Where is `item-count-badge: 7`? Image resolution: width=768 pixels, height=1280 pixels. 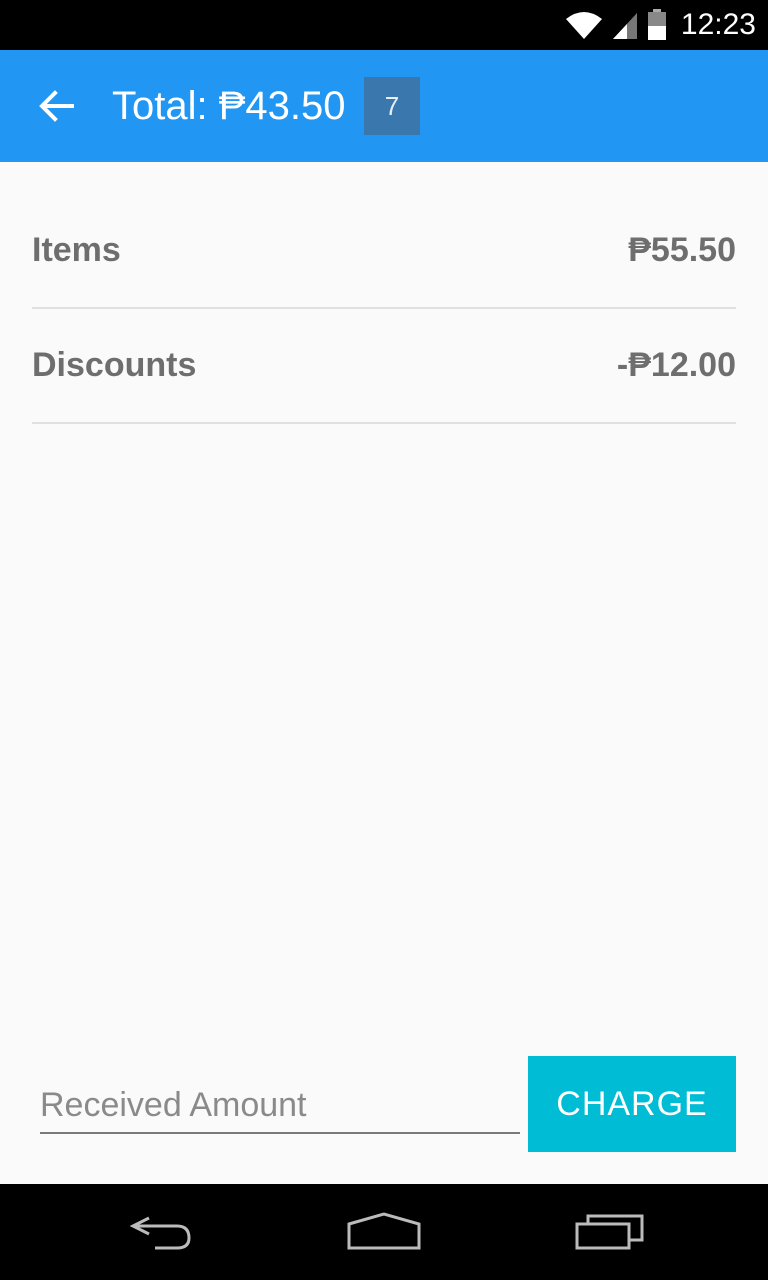 item-count-badge: 7 is located at coordinates (392, 106).